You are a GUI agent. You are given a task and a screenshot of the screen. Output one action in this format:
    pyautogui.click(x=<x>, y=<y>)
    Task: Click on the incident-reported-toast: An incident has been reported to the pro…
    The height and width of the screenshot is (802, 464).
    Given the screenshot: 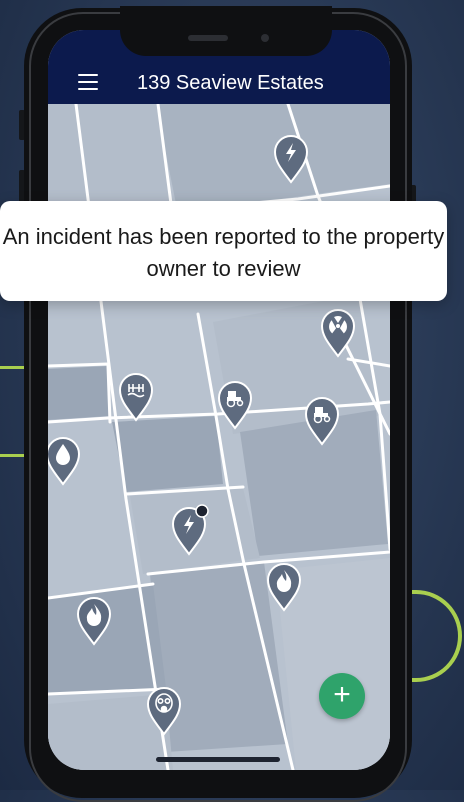 What is the action you would take?
    pyautogui.click(x=223, y=251)
    